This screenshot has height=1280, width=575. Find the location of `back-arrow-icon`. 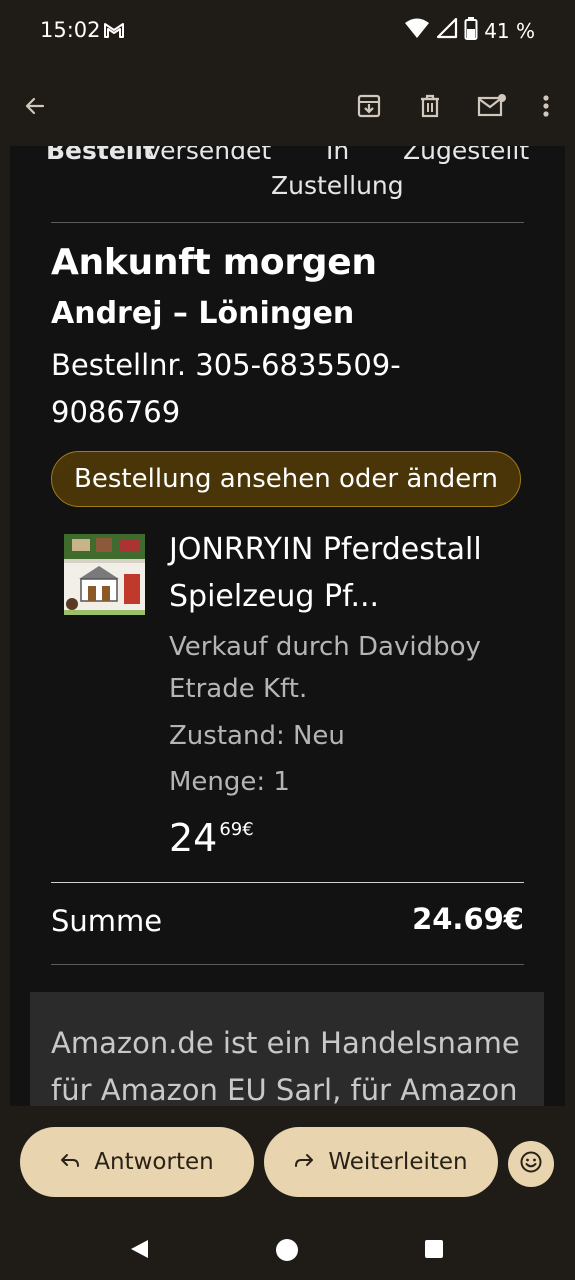

back-arrow-icon is located at coordinates (35, 106).